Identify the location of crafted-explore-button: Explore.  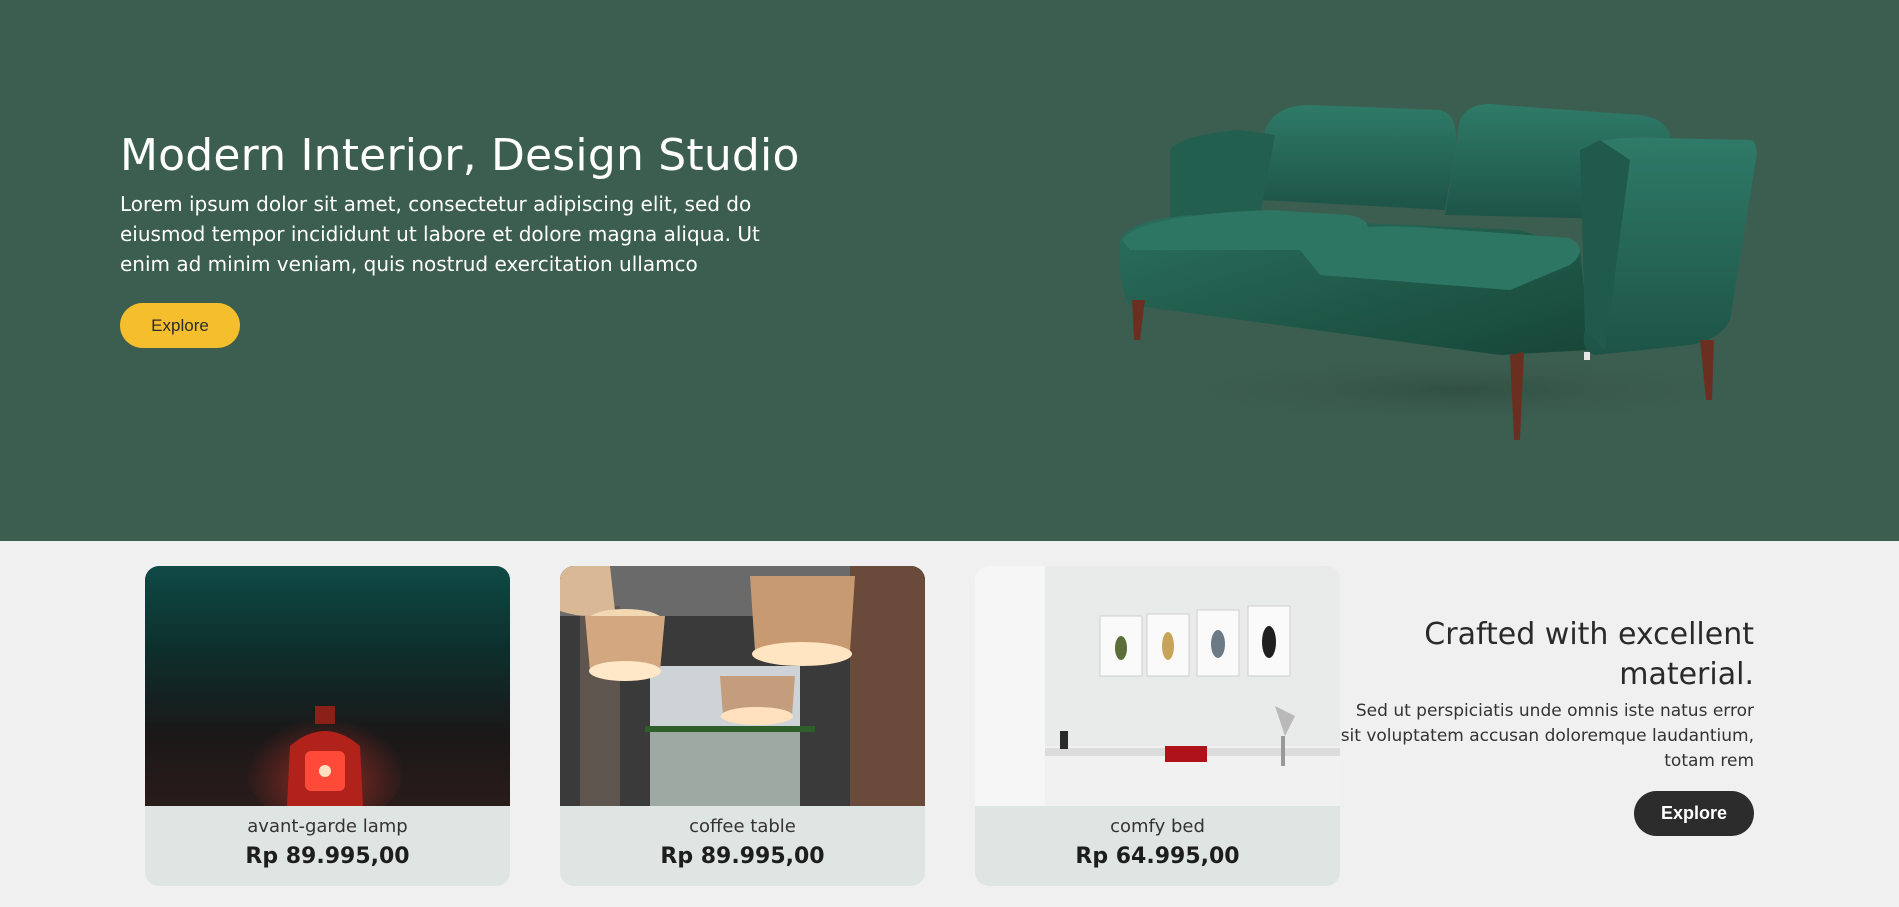
(1694, 813).